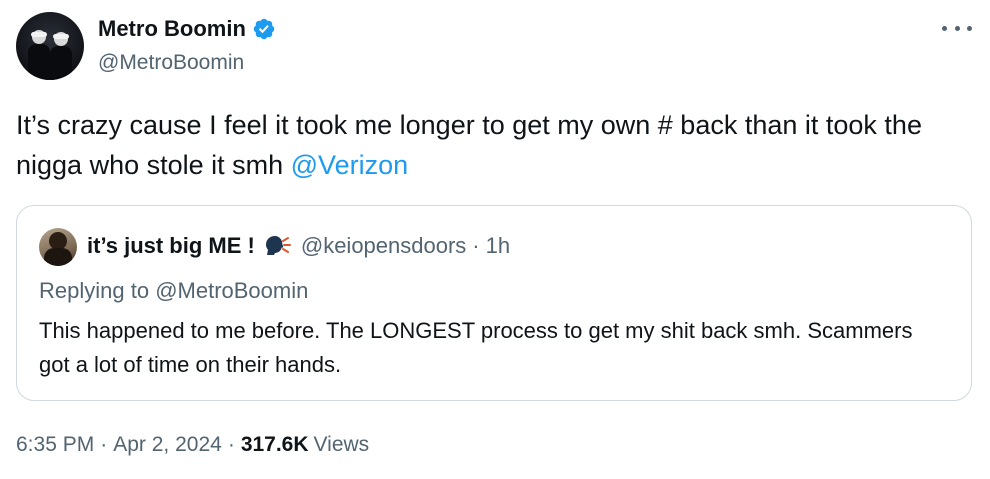 This screenshot has width=990, height=479. What do you see at coordinates (58, 247) in the screenshot?
I see `quoted-author-avatar` at bounding box center [58, 247].